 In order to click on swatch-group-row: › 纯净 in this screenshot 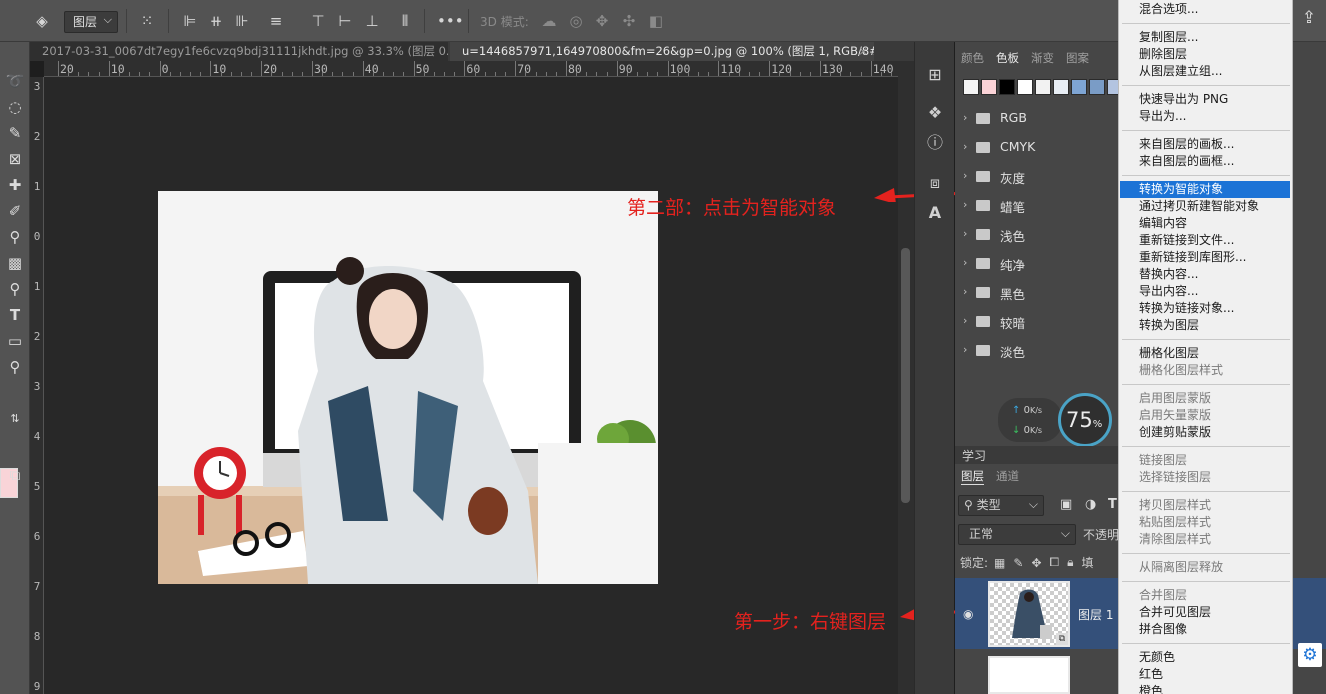, I will do `click(1037, 264)`.